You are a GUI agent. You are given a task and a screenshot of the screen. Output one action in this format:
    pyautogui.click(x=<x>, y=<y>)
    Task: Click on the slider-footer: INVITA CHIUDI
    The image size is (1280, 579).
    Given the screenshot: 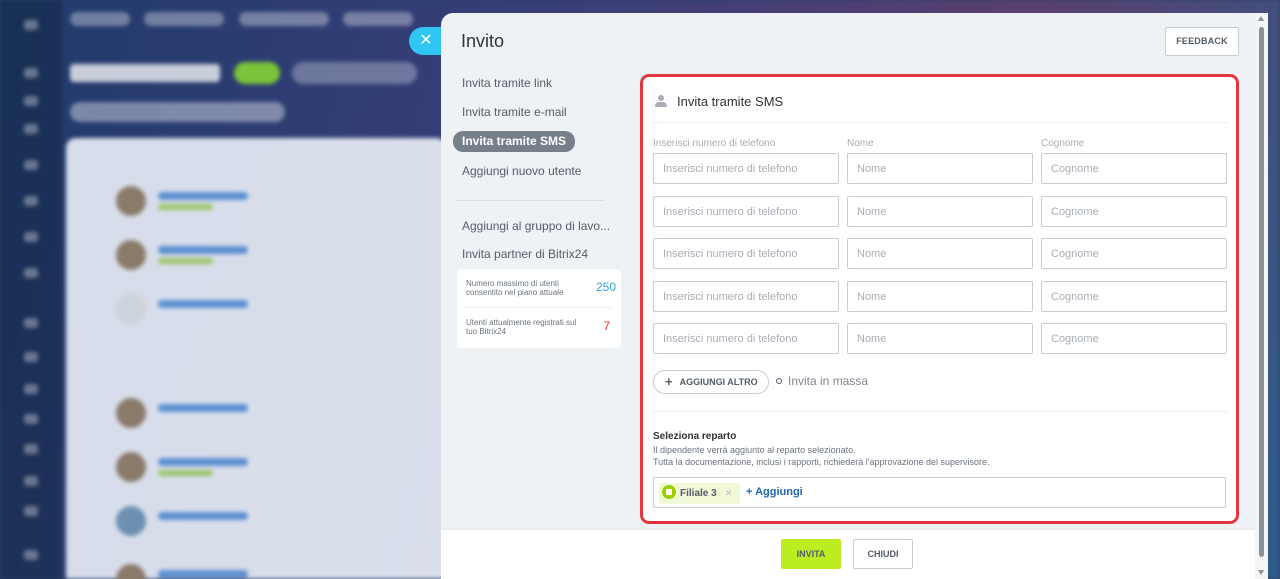 What is the action you would take?
    pyautogui.click(x=848, y=554)
    